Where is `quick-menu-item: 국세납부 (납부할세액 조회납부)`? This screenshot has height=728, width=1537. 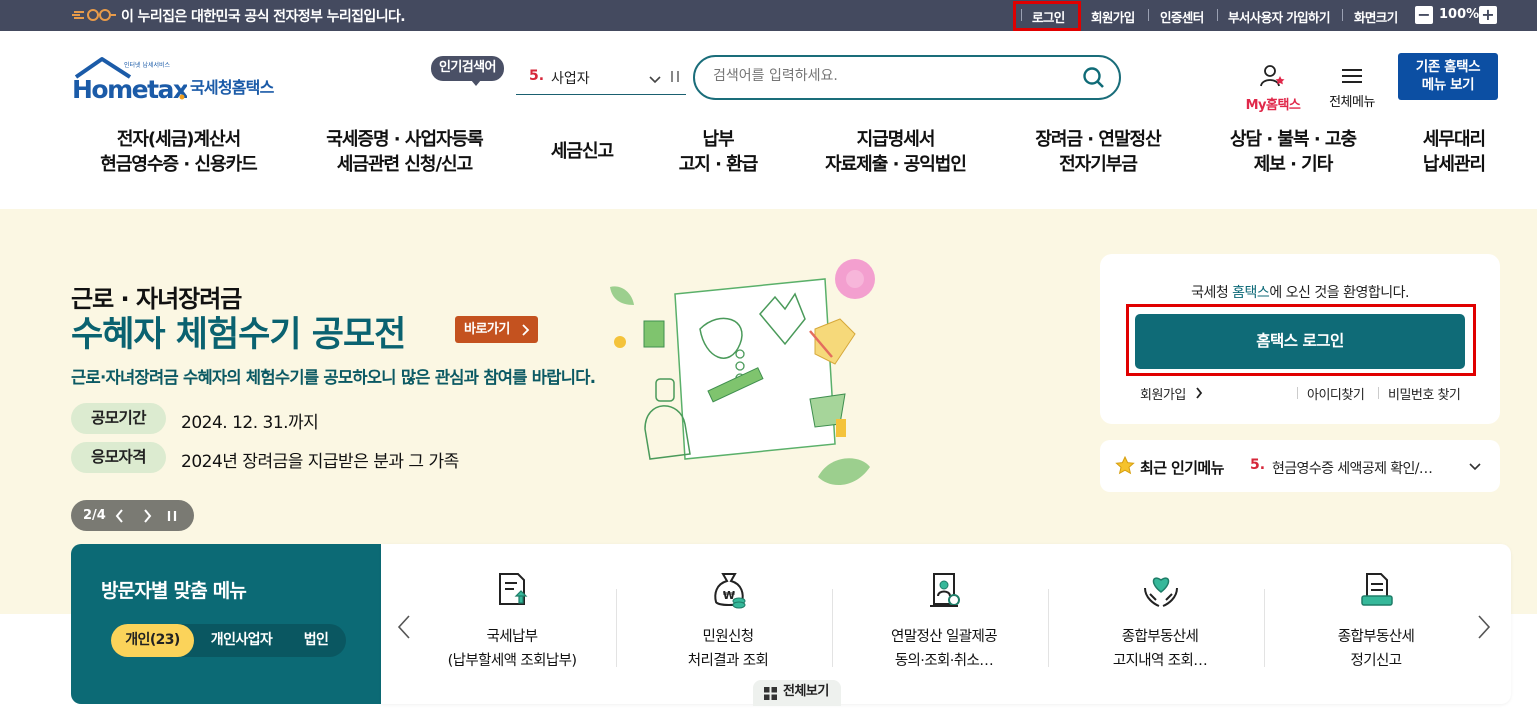
quick-menu-item: 국세납부 (납부할세액 조회납부) is located at coordinates (512, 624).